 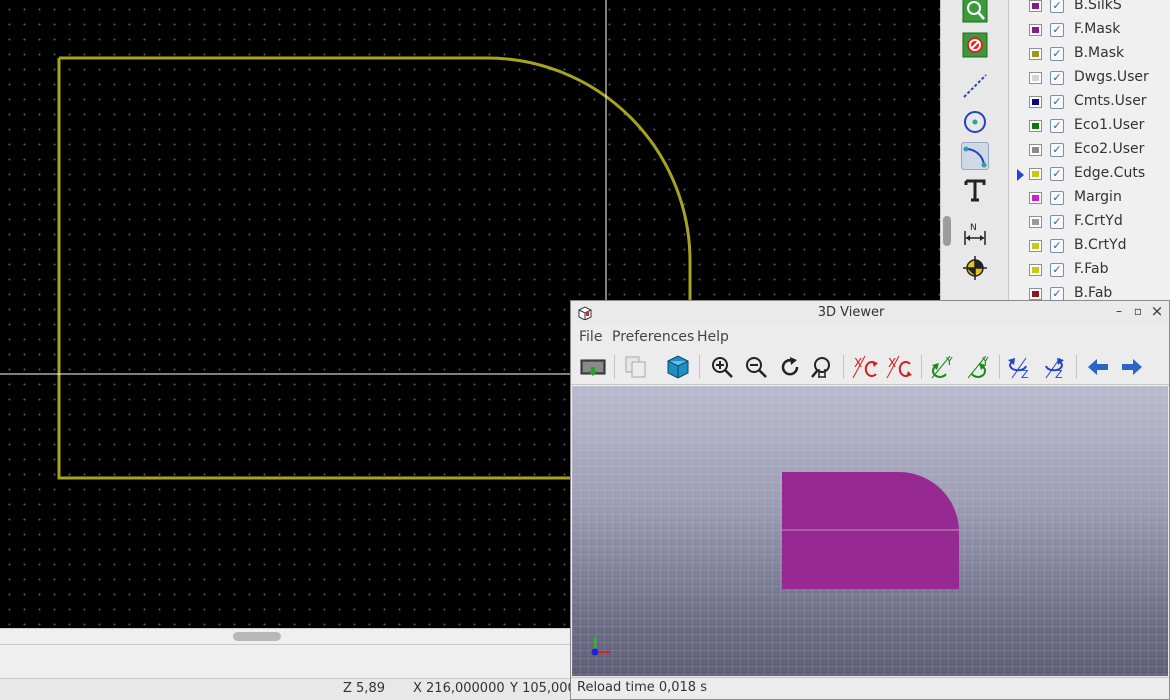 I want to click on rotate-y-clockwise-icon: Y, so click(x=942, y=367).